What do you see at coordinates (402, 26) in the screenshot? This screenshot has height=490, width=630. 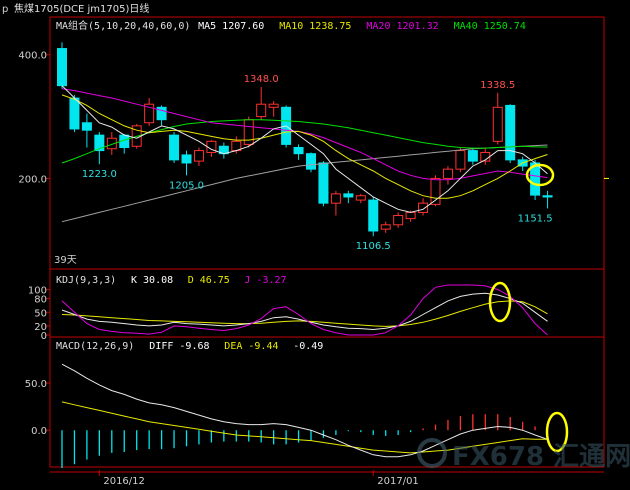 I see `price-legend-3: MA20 1201.32` at bounding box center [402, 26].